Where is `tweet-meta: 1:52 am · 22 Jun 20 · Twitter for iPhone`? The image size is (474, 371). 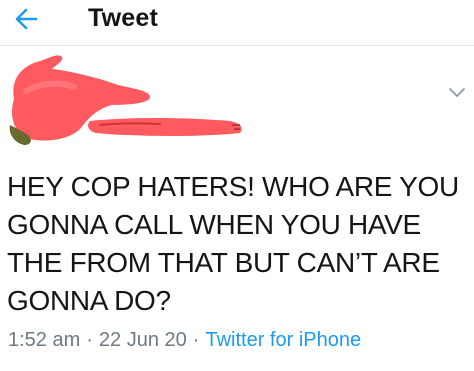
tweet-meta: 1:52 am · 22 Jun 20 · Twitter for iPhone is located at coordinates (184, 344).